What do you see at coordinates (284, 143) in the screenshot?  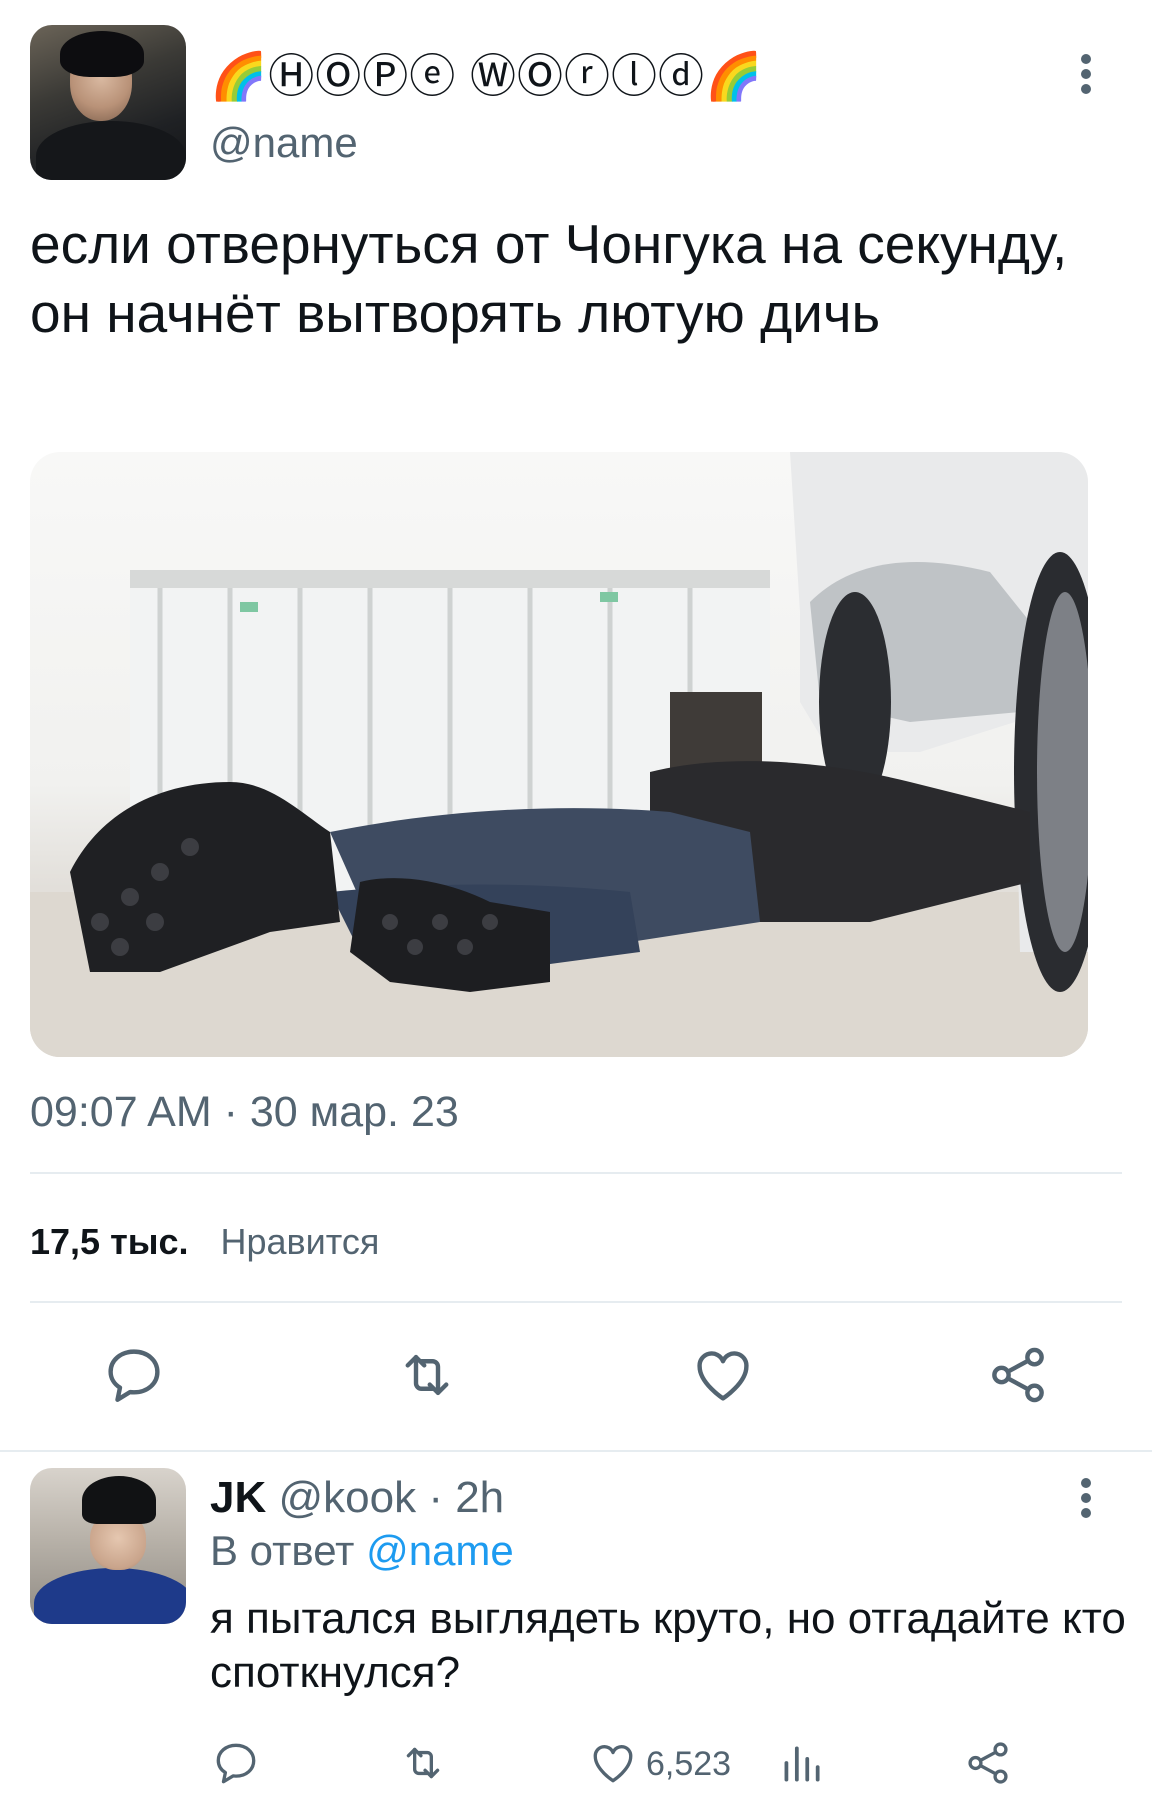 I see `author-handle: @name` at bounding box center [284, 143].